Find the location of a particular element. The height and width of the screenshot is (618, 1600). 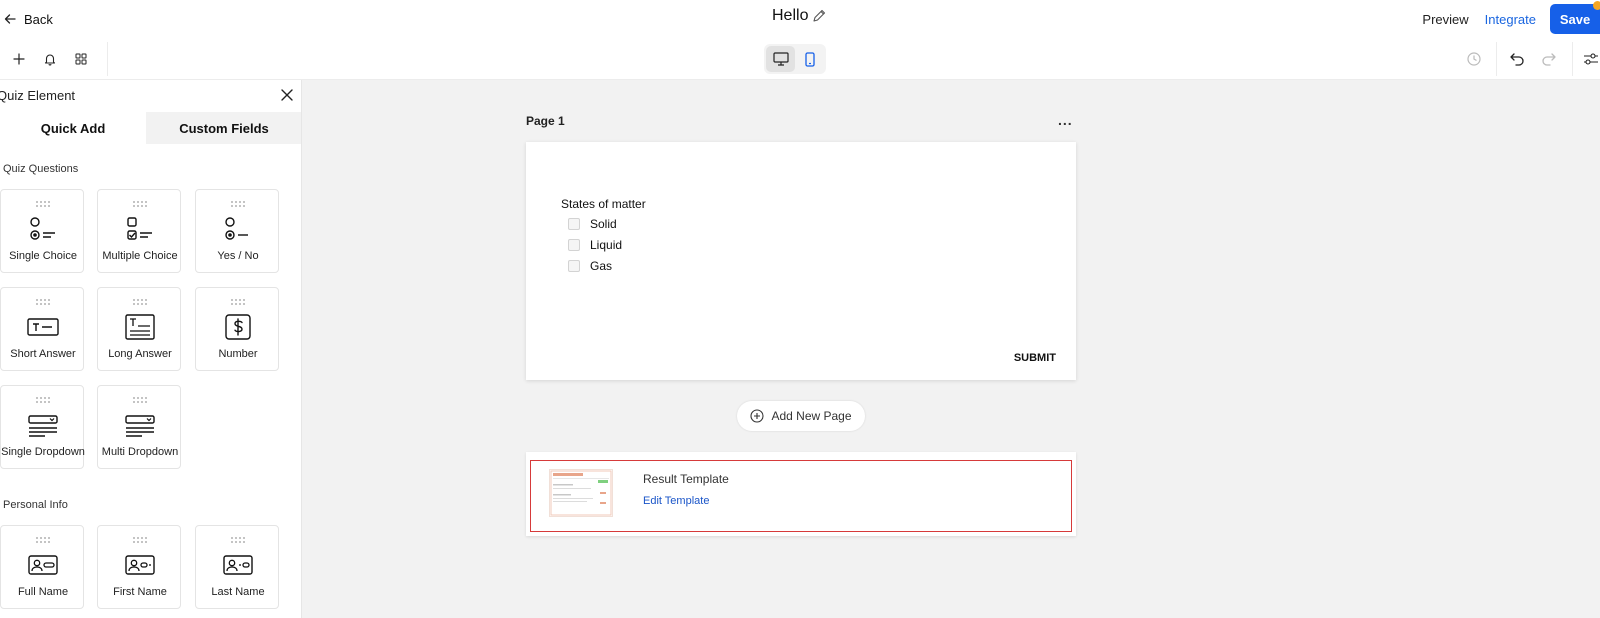

multiple-choice-icon is located at coordinates (140, 229).